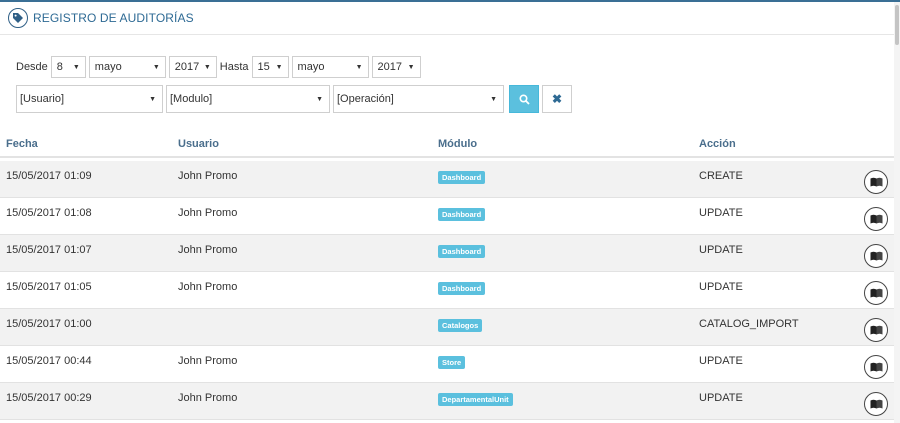  I want to click on entity-filter-row: [Usuario] ▼ [Modulo] ▼ [Operación] ▼ ✖, so click(294, 99).